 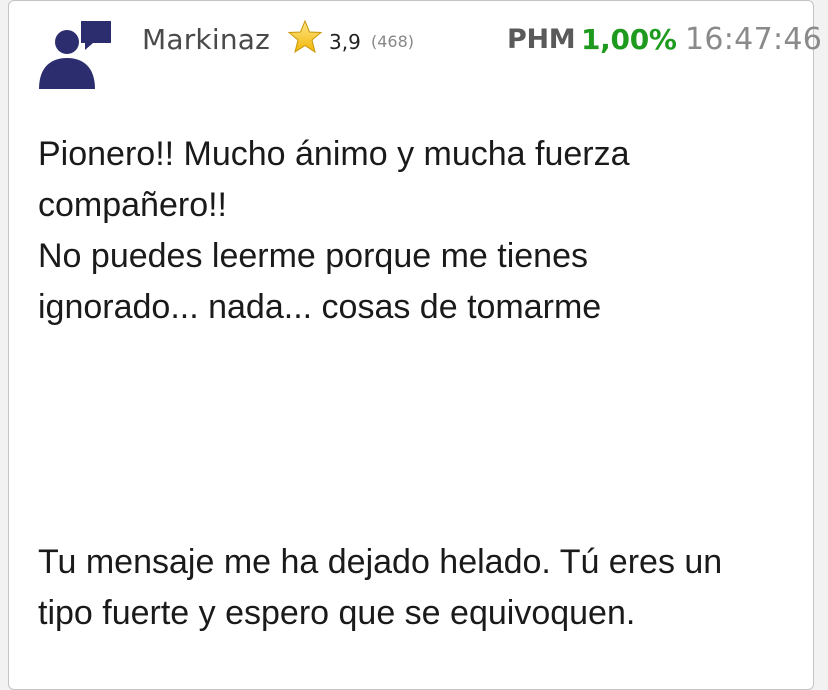 What do you see at coordinates (629, 39) in the screenshot?
I see `price-change: 1,00%` at bounding box center [629, 39].